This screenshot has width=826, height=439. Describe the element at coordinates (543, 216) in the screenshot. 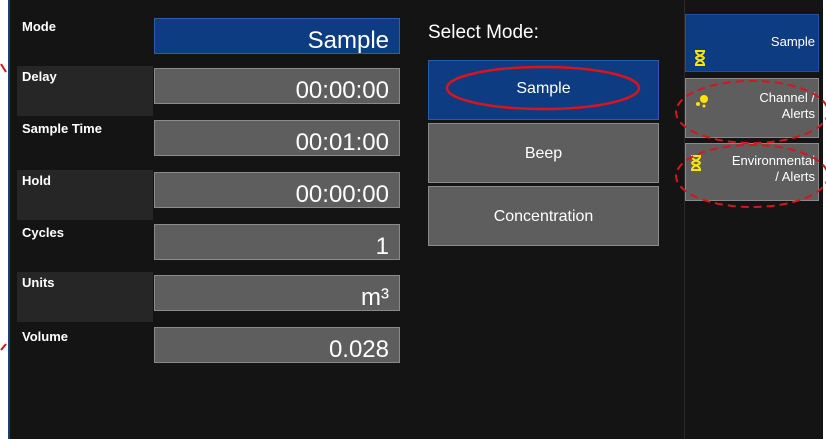

I see `mode-option-concentration: Concentration` at that location.